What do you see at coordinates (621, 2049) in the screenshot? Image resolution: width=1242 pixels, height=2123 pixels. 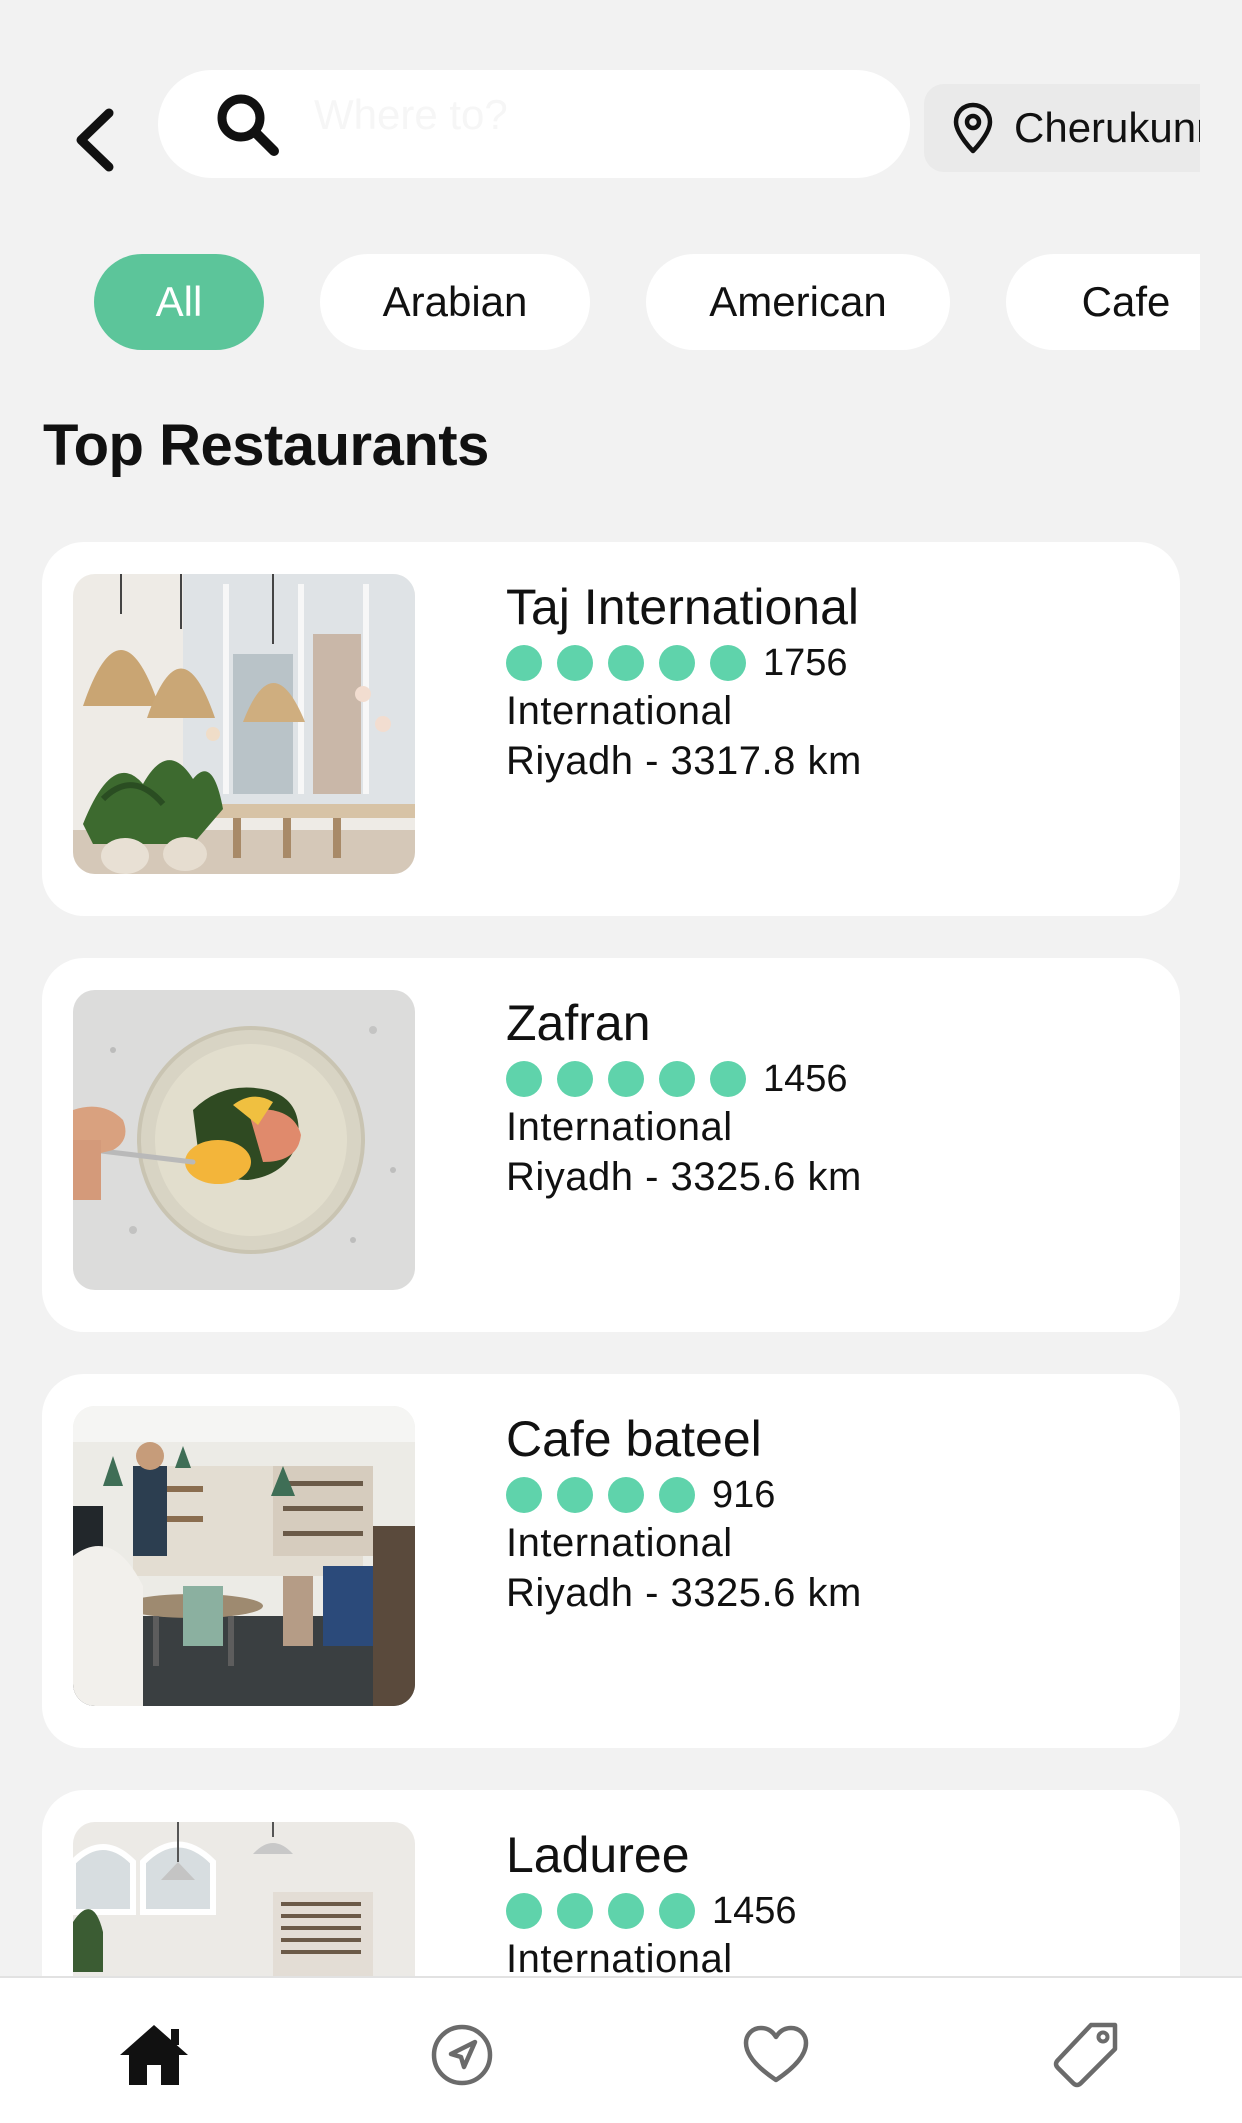 I see `bottom-navigation` at bounding box center [621, 2049].